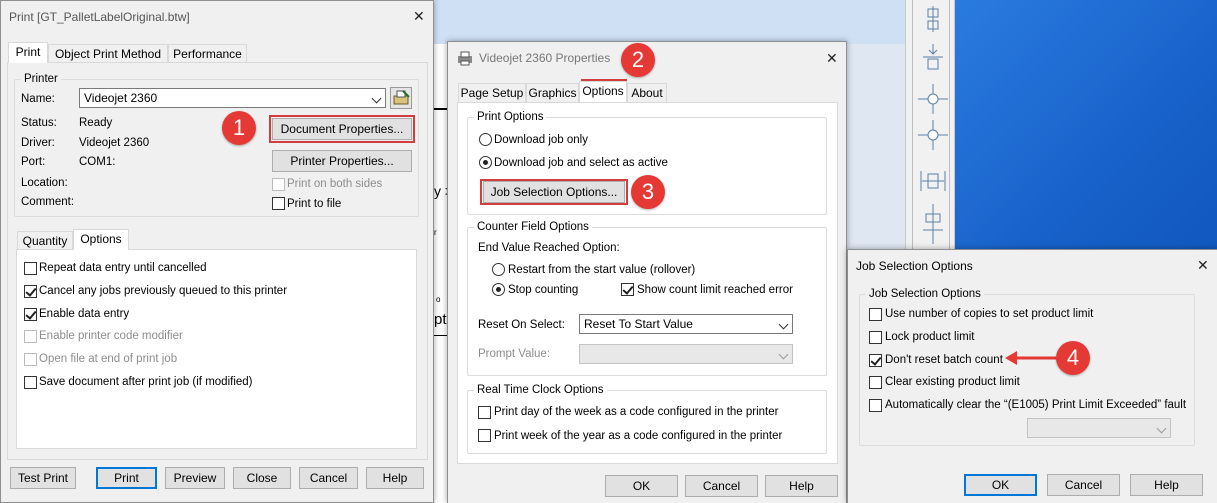  I want to click on options-list, so click(216, 349).